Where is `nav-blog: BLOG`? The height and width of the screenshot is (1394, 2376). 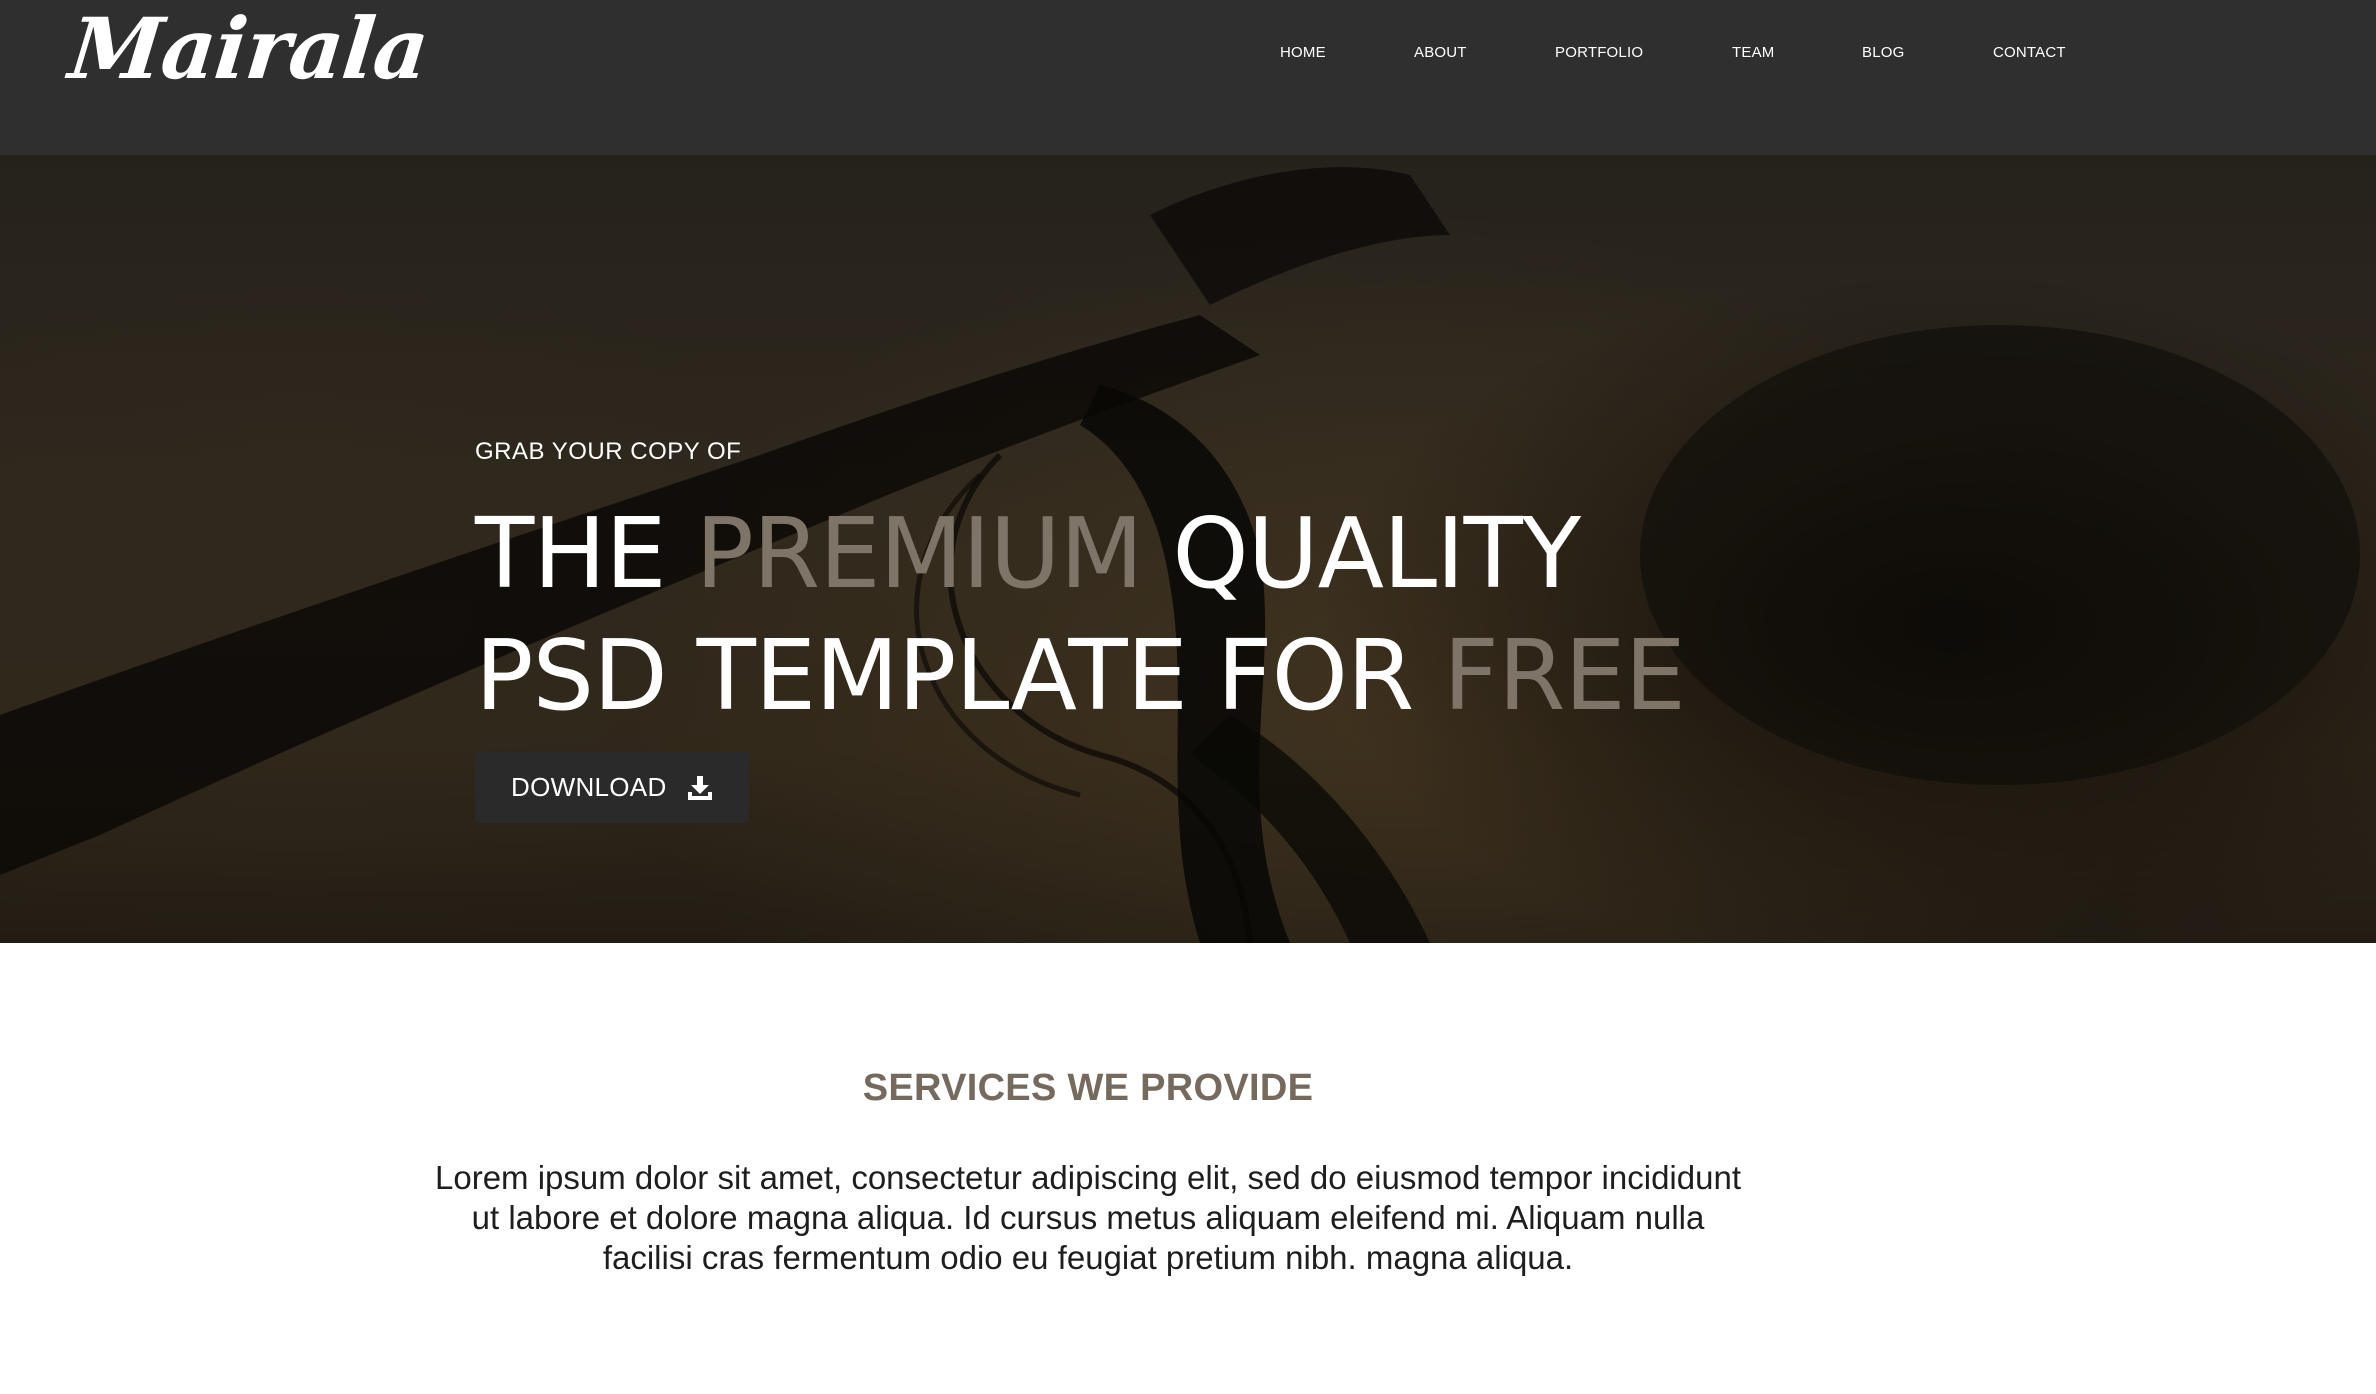 nav-blog: BLOG is located at coordinates (1883, 52).